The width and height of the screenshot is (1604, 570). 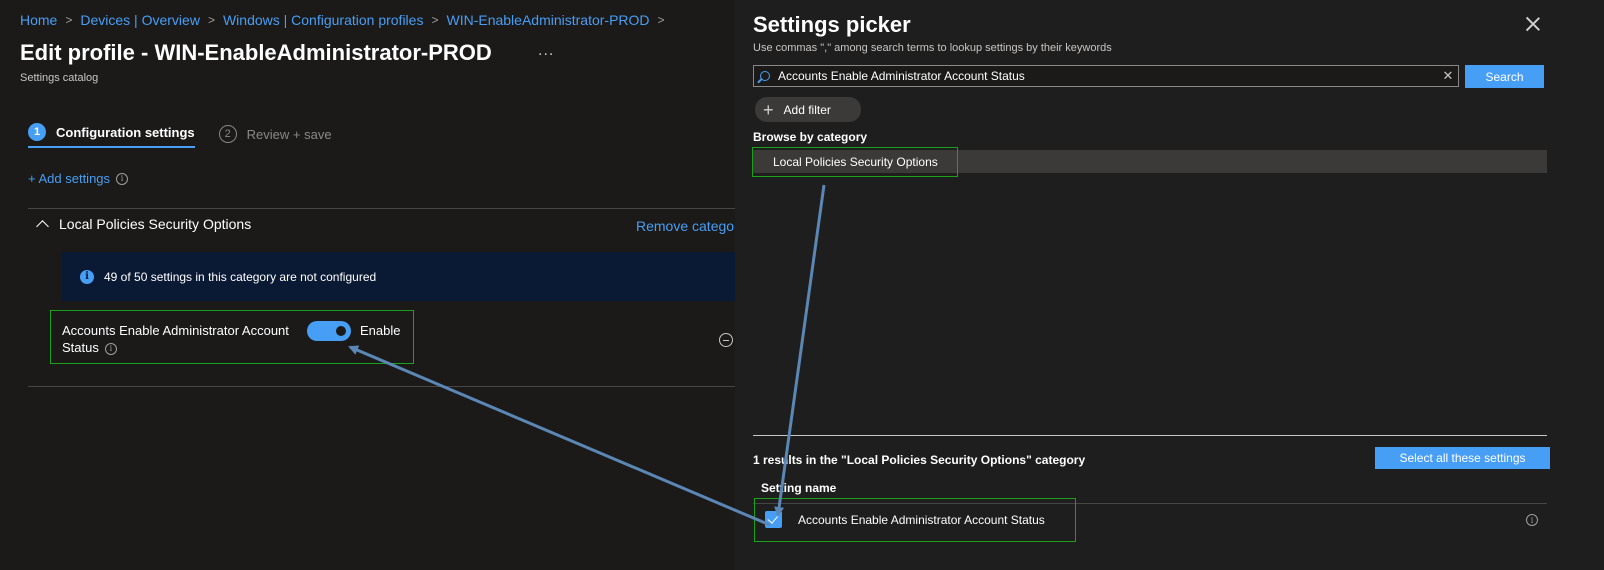 I want to click on chevron-up-icon, so click(x=42, y=226).